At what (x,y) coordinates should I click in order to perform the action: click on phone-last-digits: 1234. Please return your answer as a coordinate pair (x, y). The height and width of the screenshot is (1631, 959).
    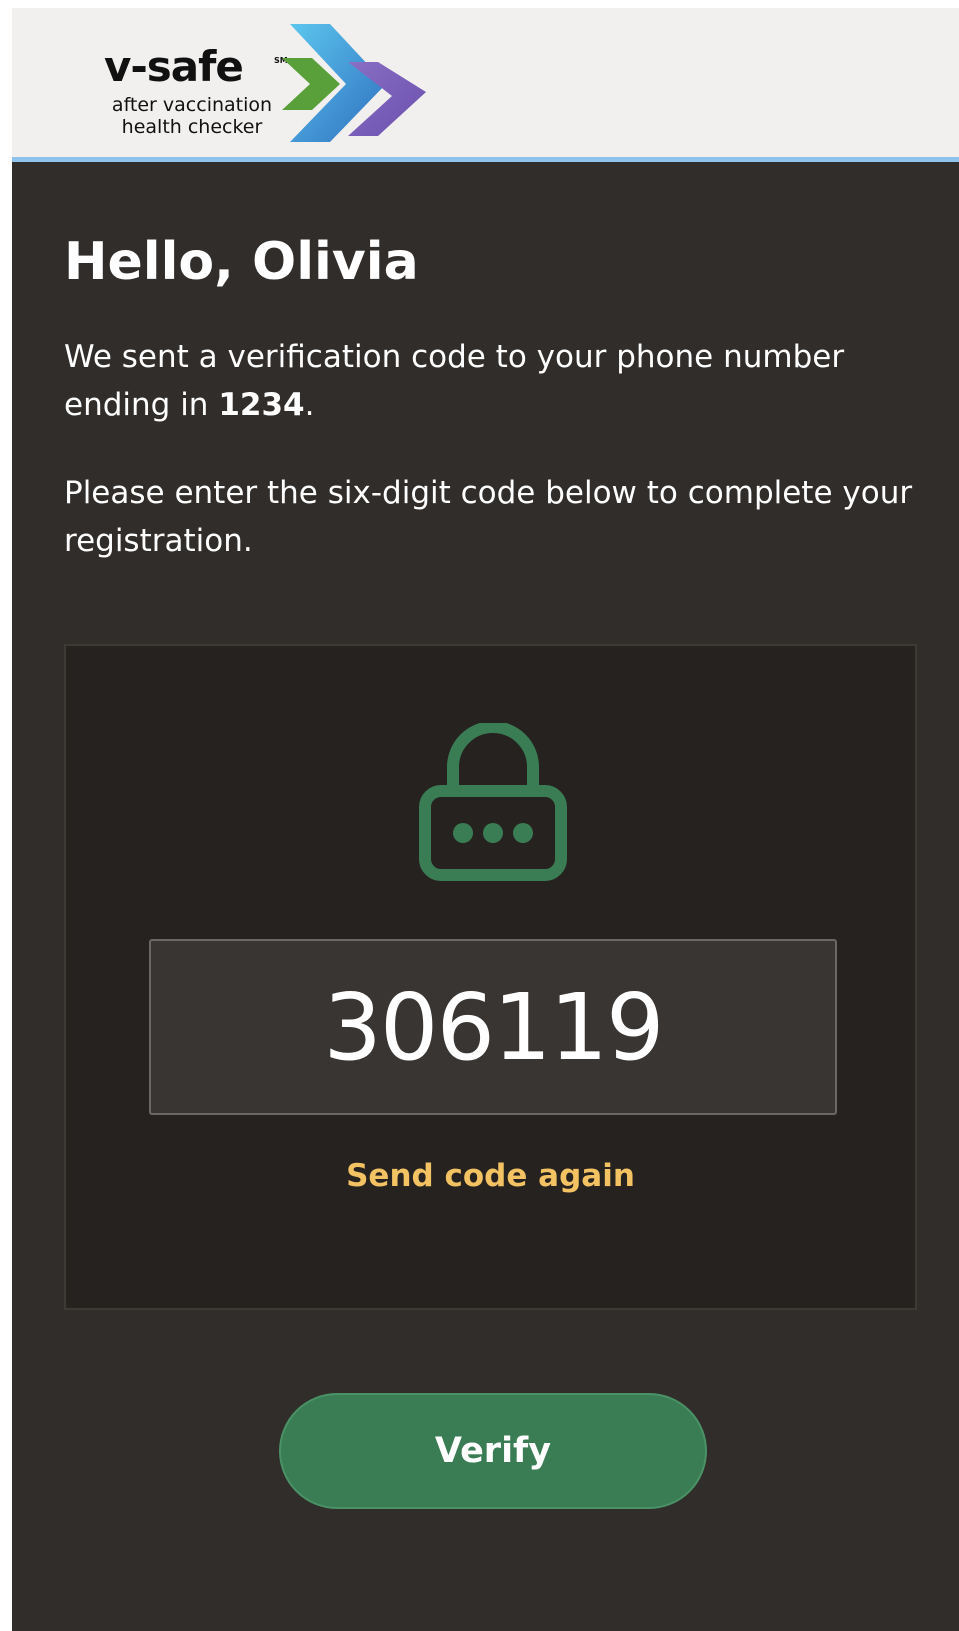
    Looking at the image, I should click on (261, 405).